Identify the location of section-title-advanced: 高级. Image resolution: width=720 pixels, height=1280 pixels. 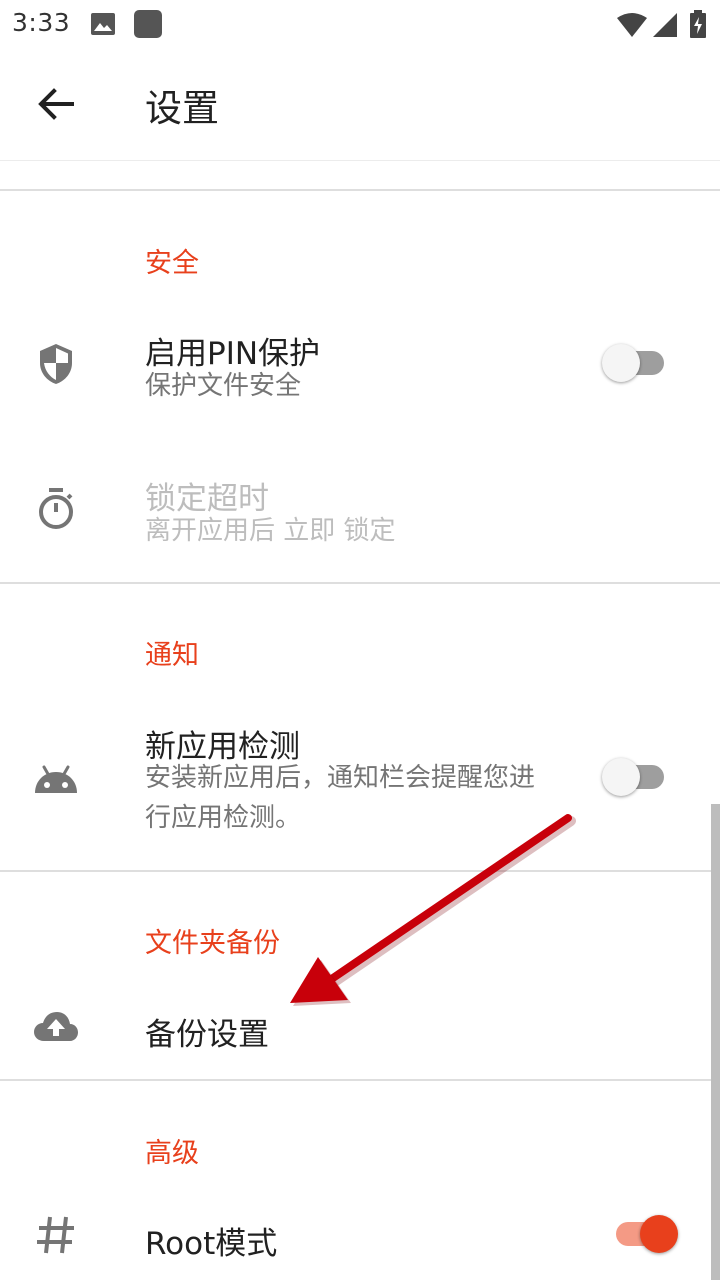
(172, 1153).